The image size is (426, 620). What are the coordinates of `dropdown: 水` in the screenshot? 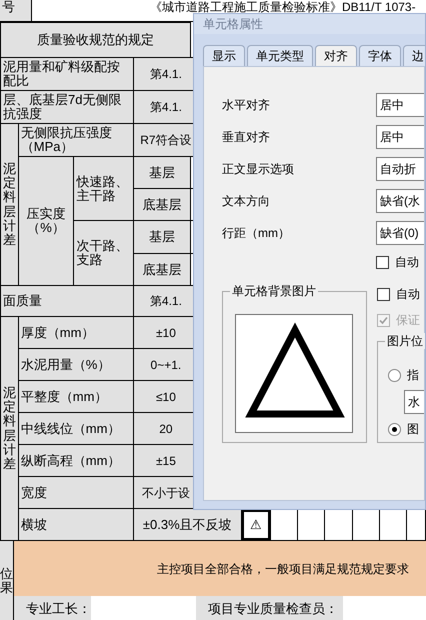 It's located at (414, 402).